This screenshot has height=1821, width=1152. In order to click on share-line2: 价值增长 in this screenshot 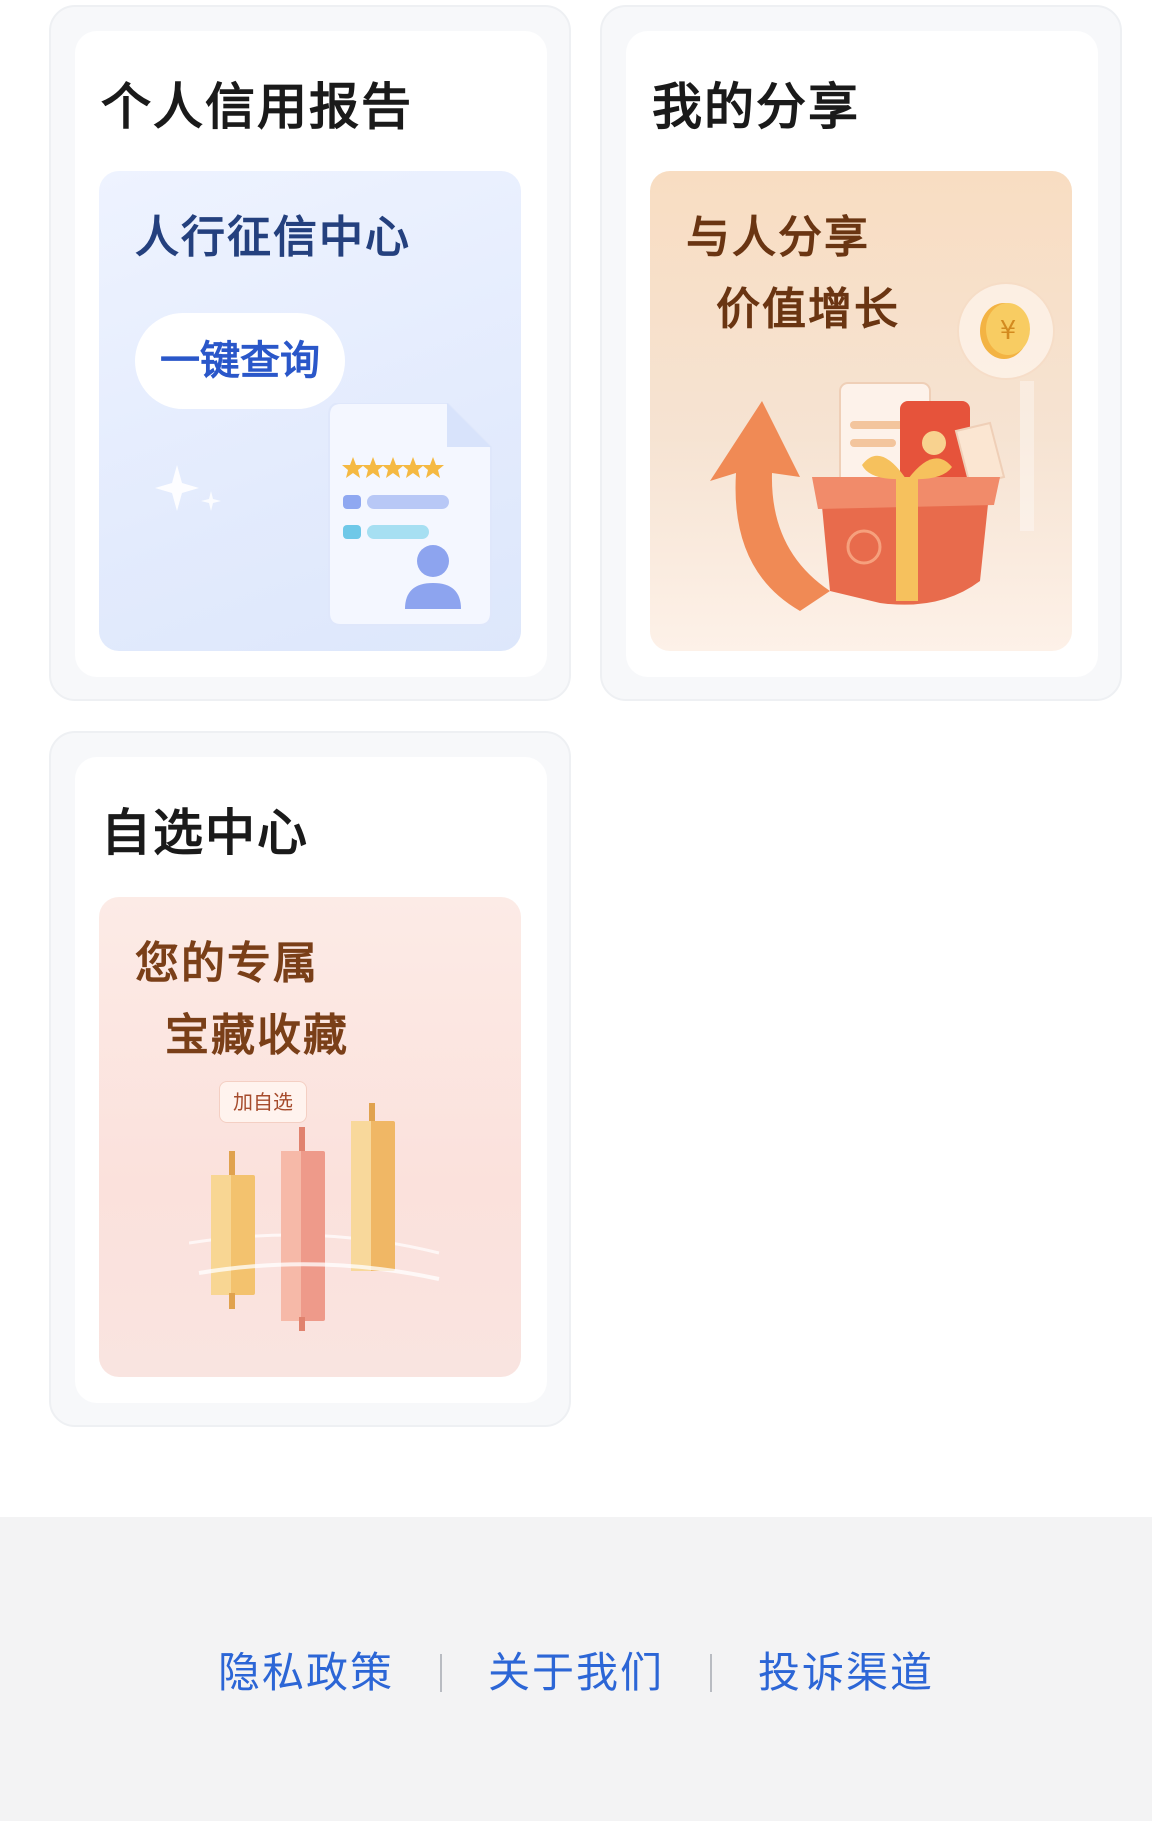, I will do `click(808, 309)`.